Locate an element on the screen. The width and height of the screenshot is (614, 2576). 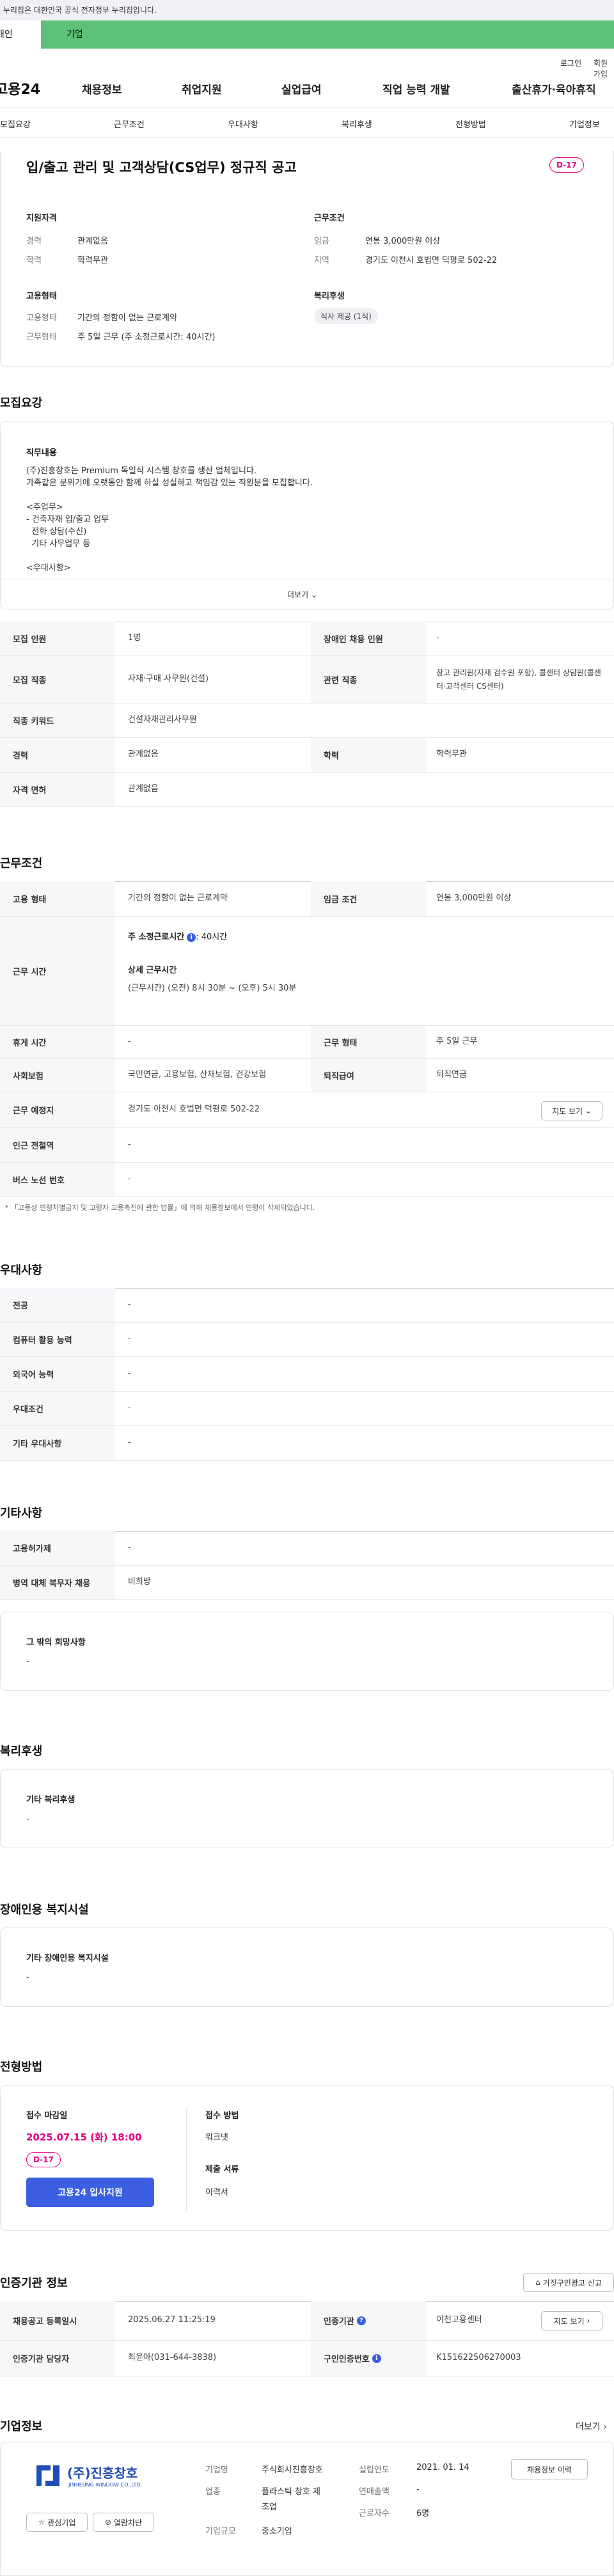
table-row: 버스 노선 번호 - is located at coordinates (307, 1180).